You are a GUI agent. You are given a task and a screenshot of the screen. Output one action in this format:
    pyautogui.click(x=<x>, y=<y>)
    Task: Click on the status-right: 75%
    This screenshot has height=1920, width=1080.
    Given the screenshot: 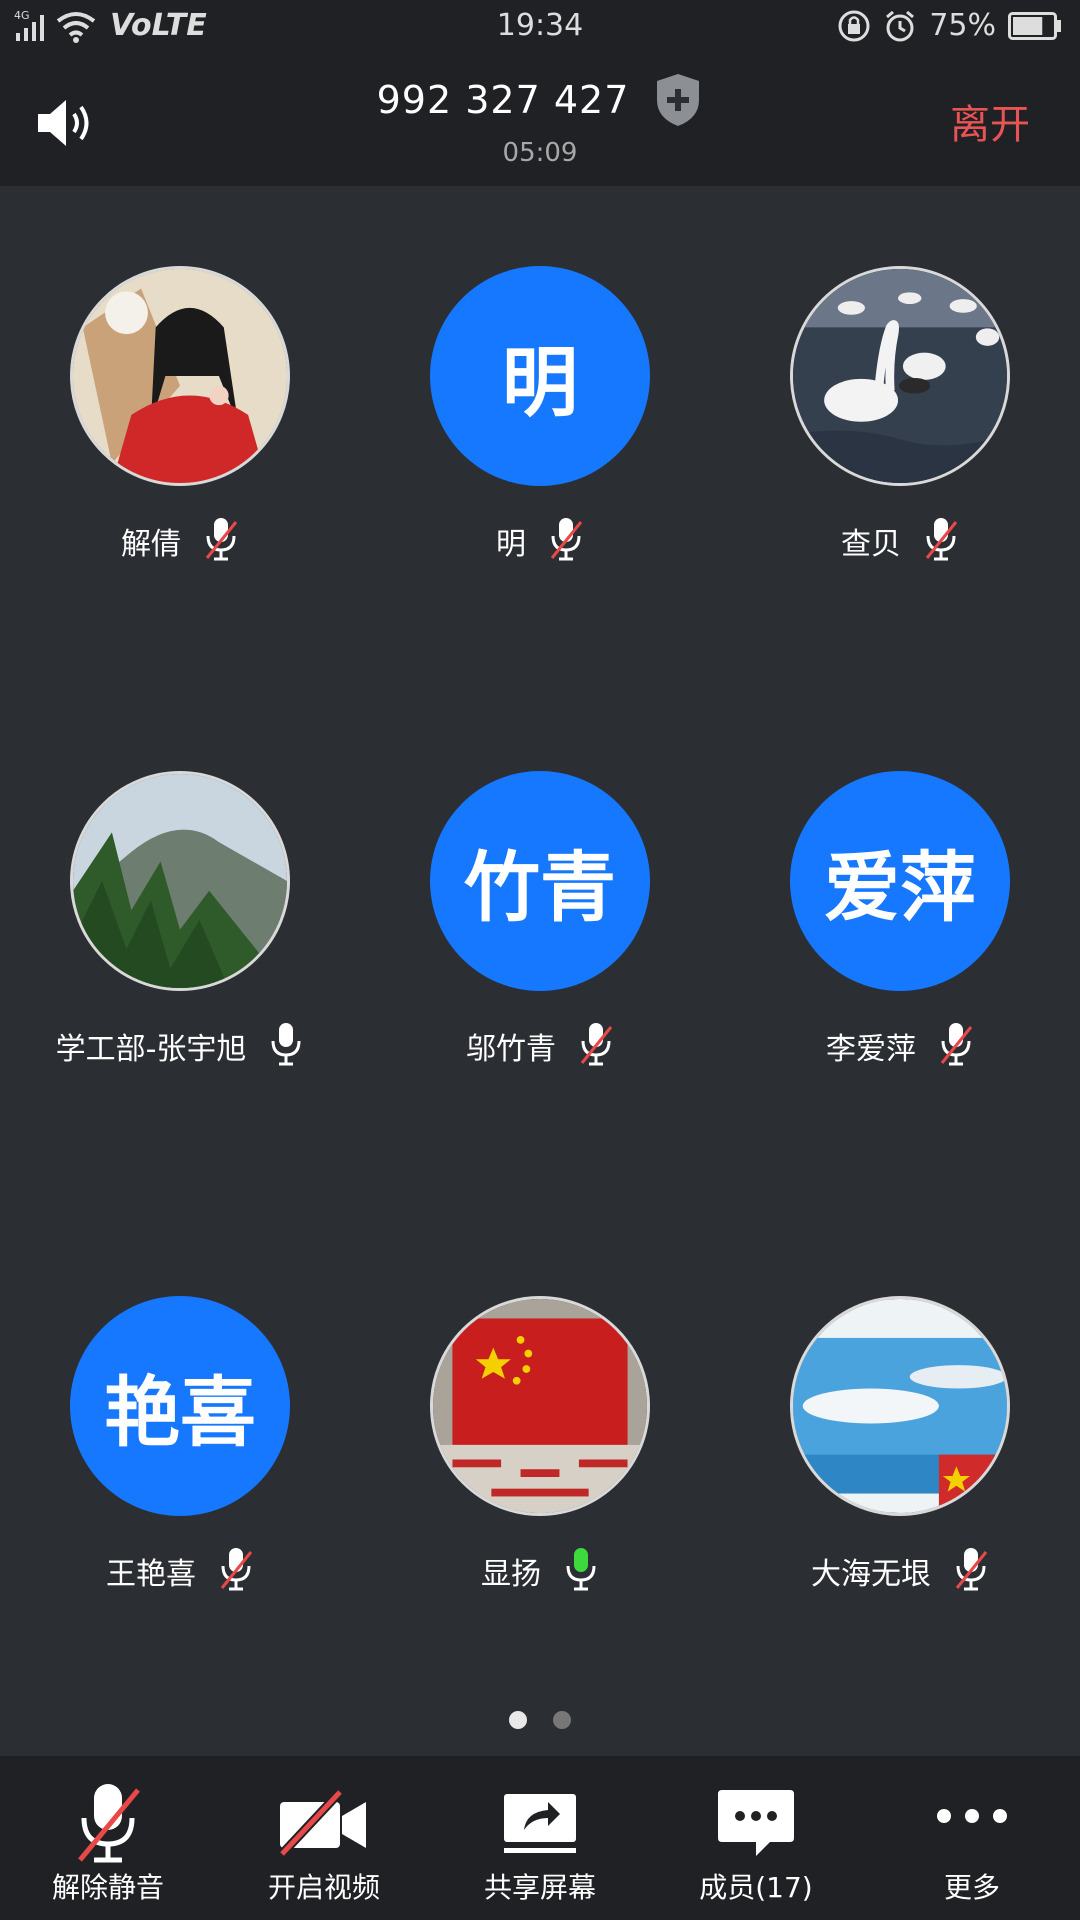 What is the action you would take?
    pyautogui.click(x=949, y=25)
    